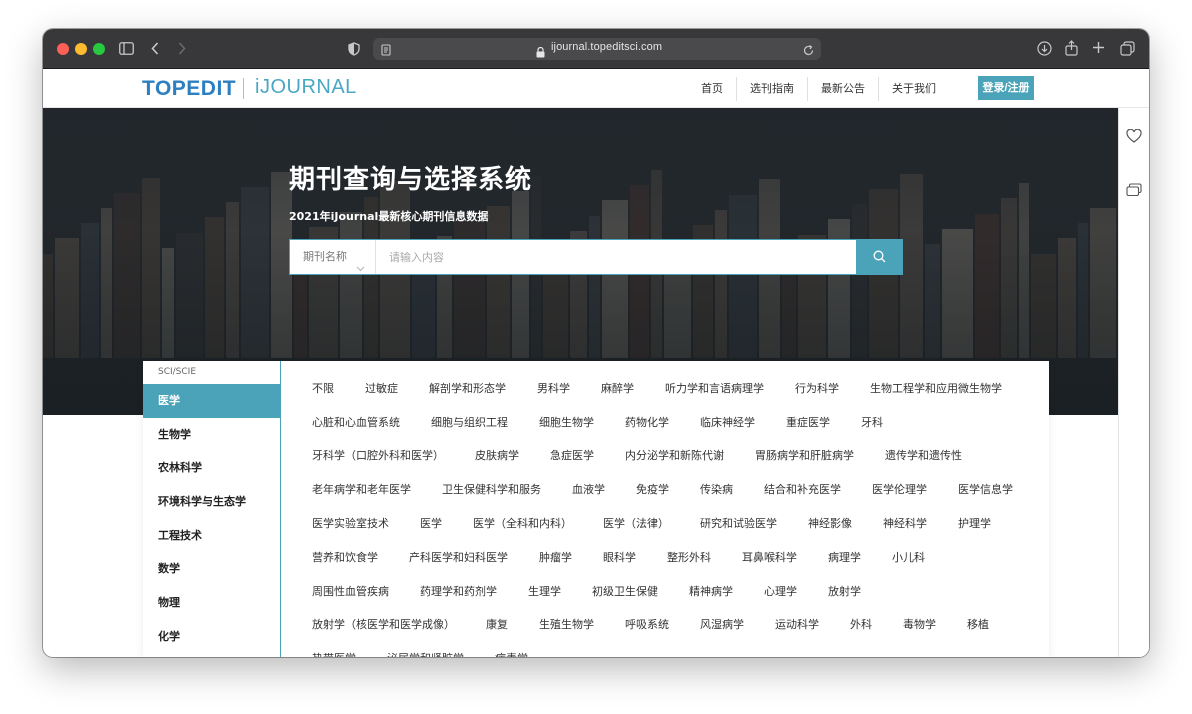 The height and width of the screenshot is (714, 1192). Describe the element at coordinates (1006, 88) in the screenshot. I see `login-register-button: 登录/注册` at that location.